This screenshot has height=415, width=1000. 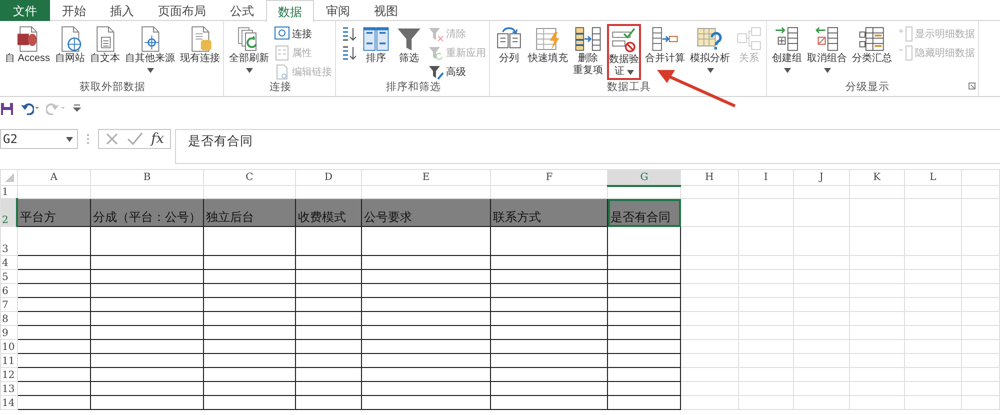 What do you see at coordinates (182, 10) in the screenshot?
I see `ribbon-tab: 页面布局` at bounding box center [182, 10].